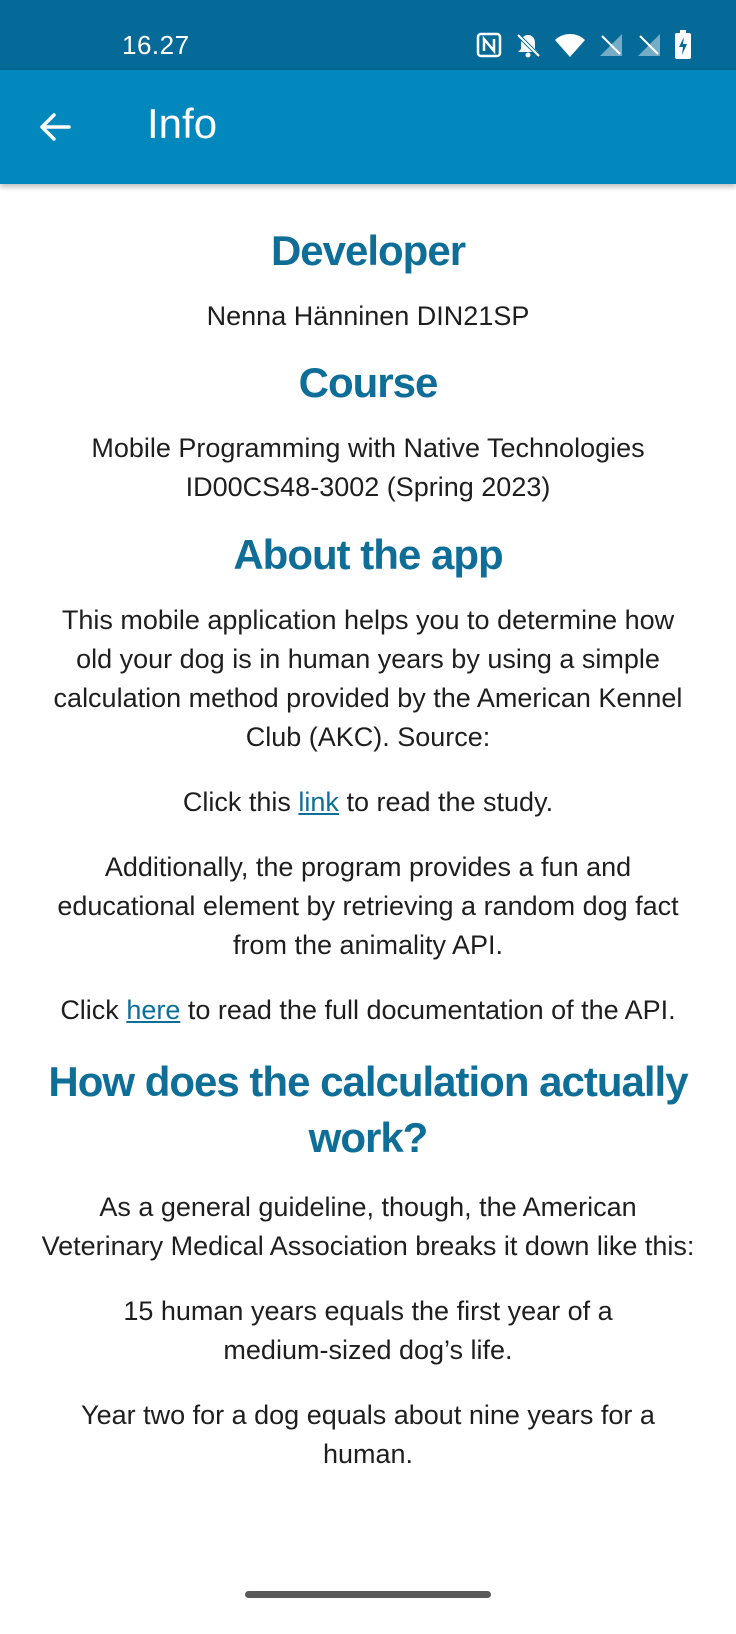 The image size is (736, 1634). Describe the element at coordinates (528, 45) in the screenshot. I see `bell-off-icon` at that location.